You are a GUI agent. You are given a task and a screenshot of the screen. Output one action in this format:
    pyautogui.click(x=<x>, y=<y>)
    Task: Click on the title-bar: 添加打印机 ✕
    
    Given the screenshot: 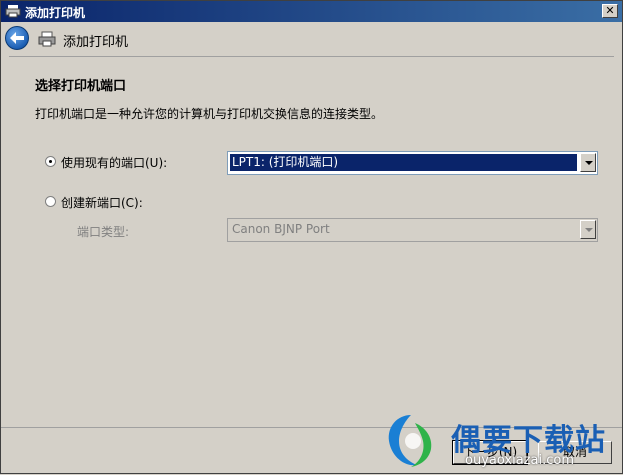 What is the action you would take?
    pyautogui.click(x=311, y=11)
    